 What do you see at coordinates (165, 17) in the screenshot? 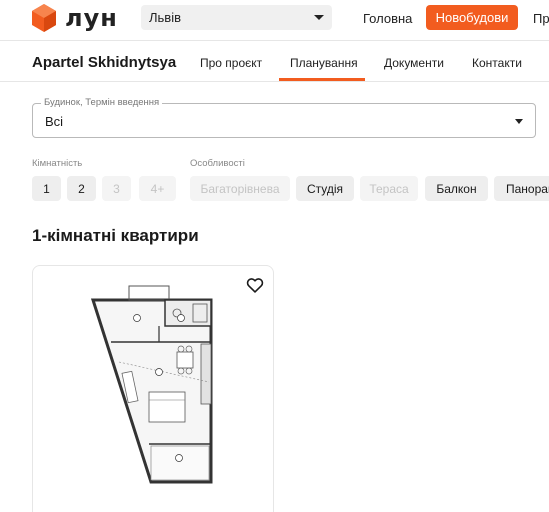
I see `city-value: Львів` at bounding box center [165, 17].